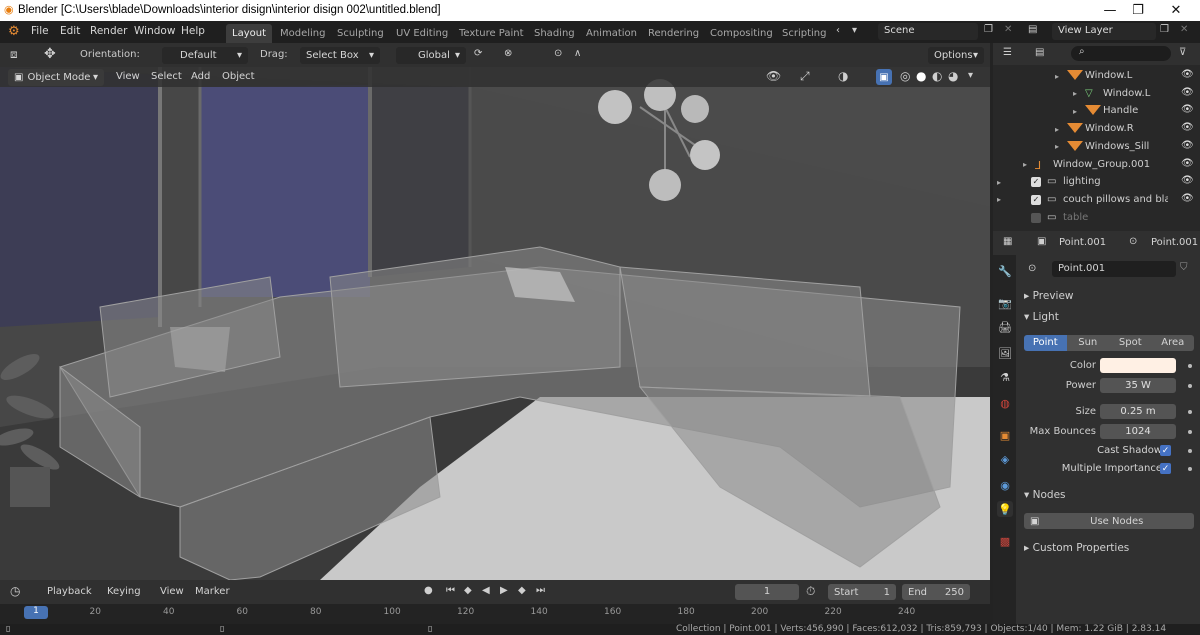  Describe the element at coordinates (70, 31) in the screenshot. I see `menu-edit: Edit` at that location.